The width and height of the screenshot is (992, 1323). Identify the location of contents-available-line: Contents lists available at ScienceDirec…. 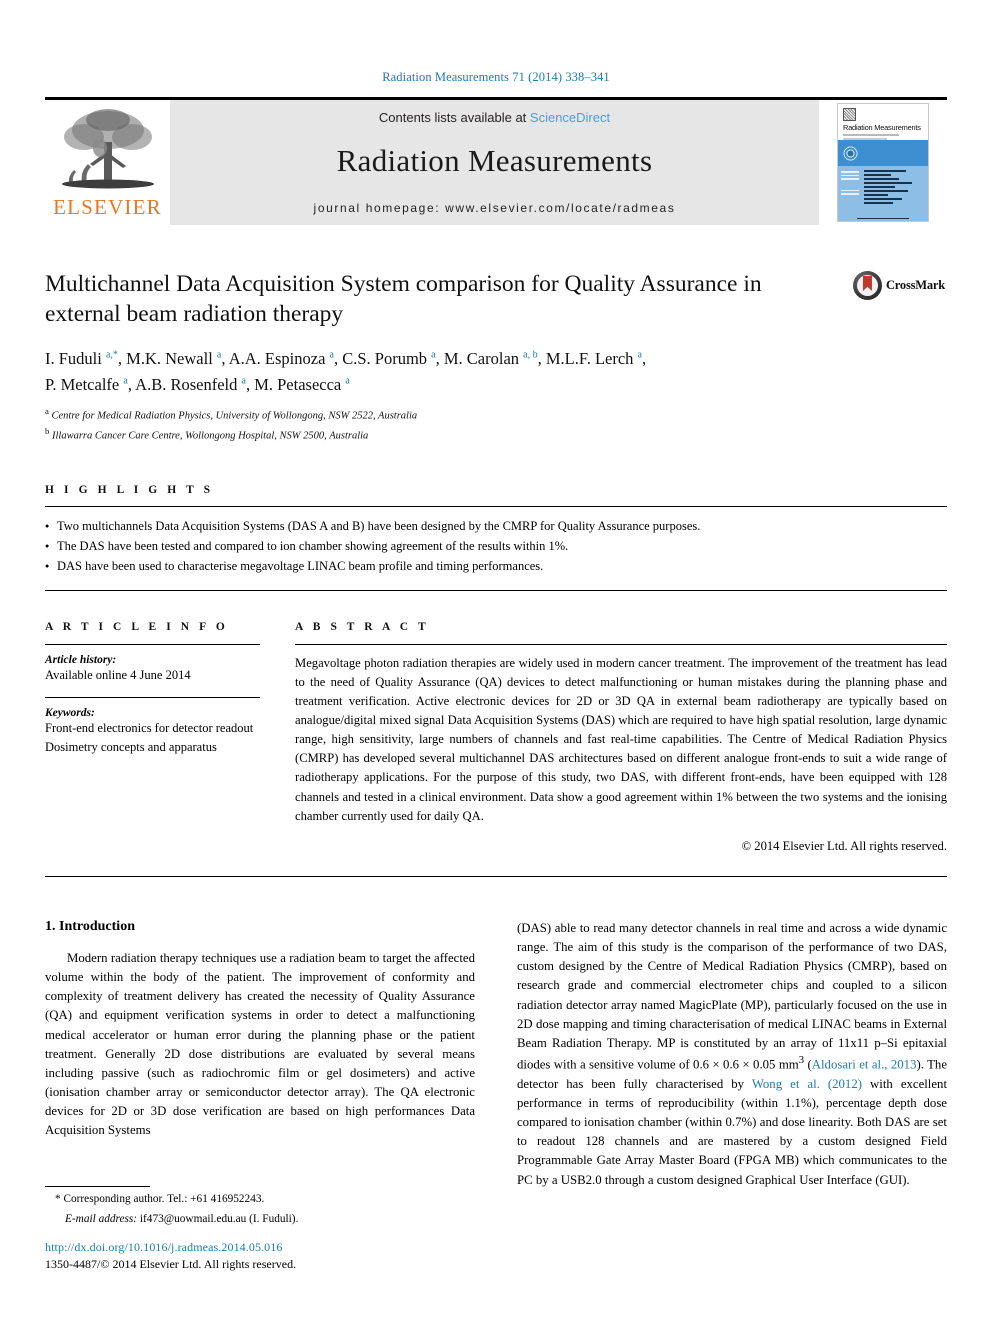
(494, 117).